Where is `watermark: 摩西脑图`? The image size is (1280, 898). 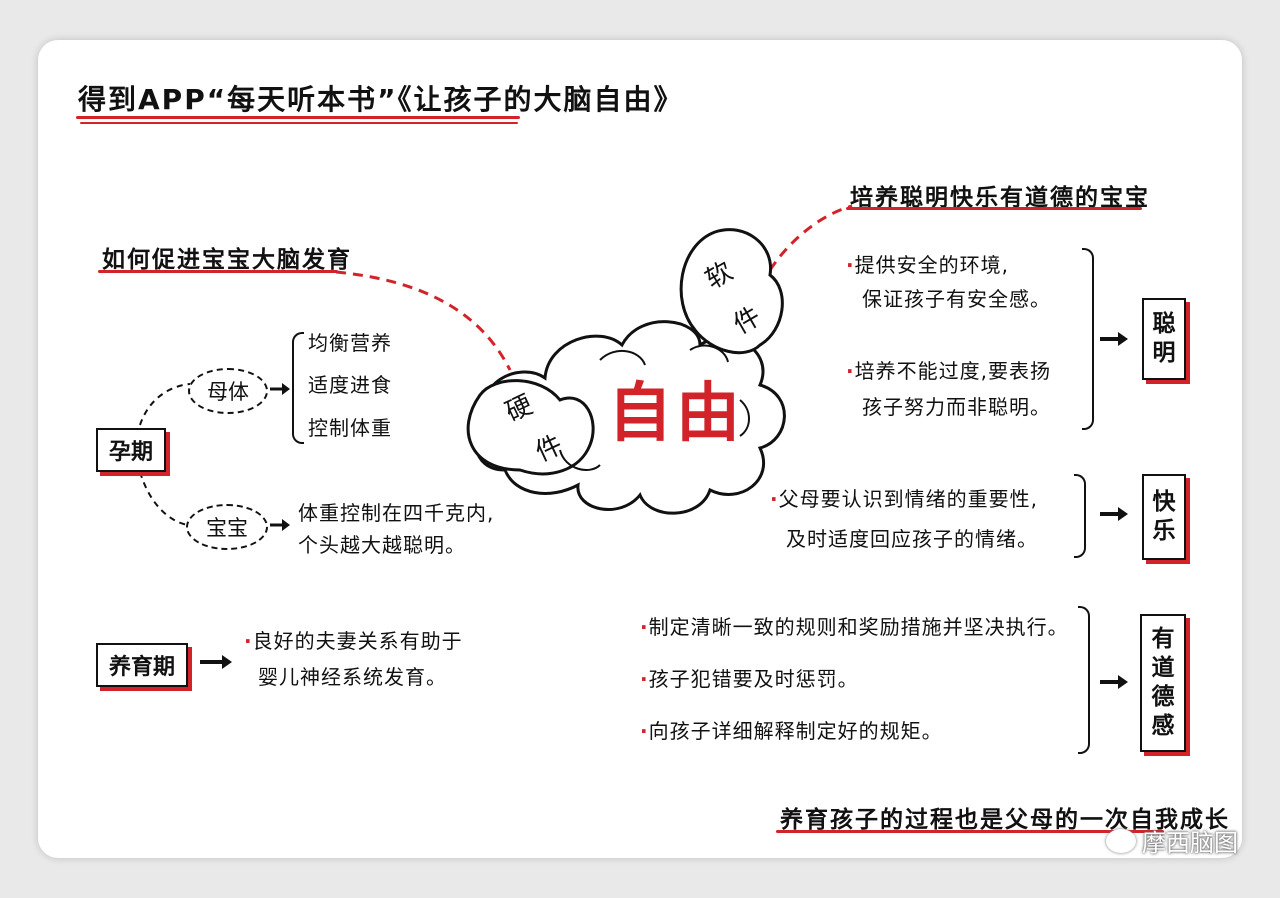
watermark: 摩西脑图 is located at coordinates (1172, 840).